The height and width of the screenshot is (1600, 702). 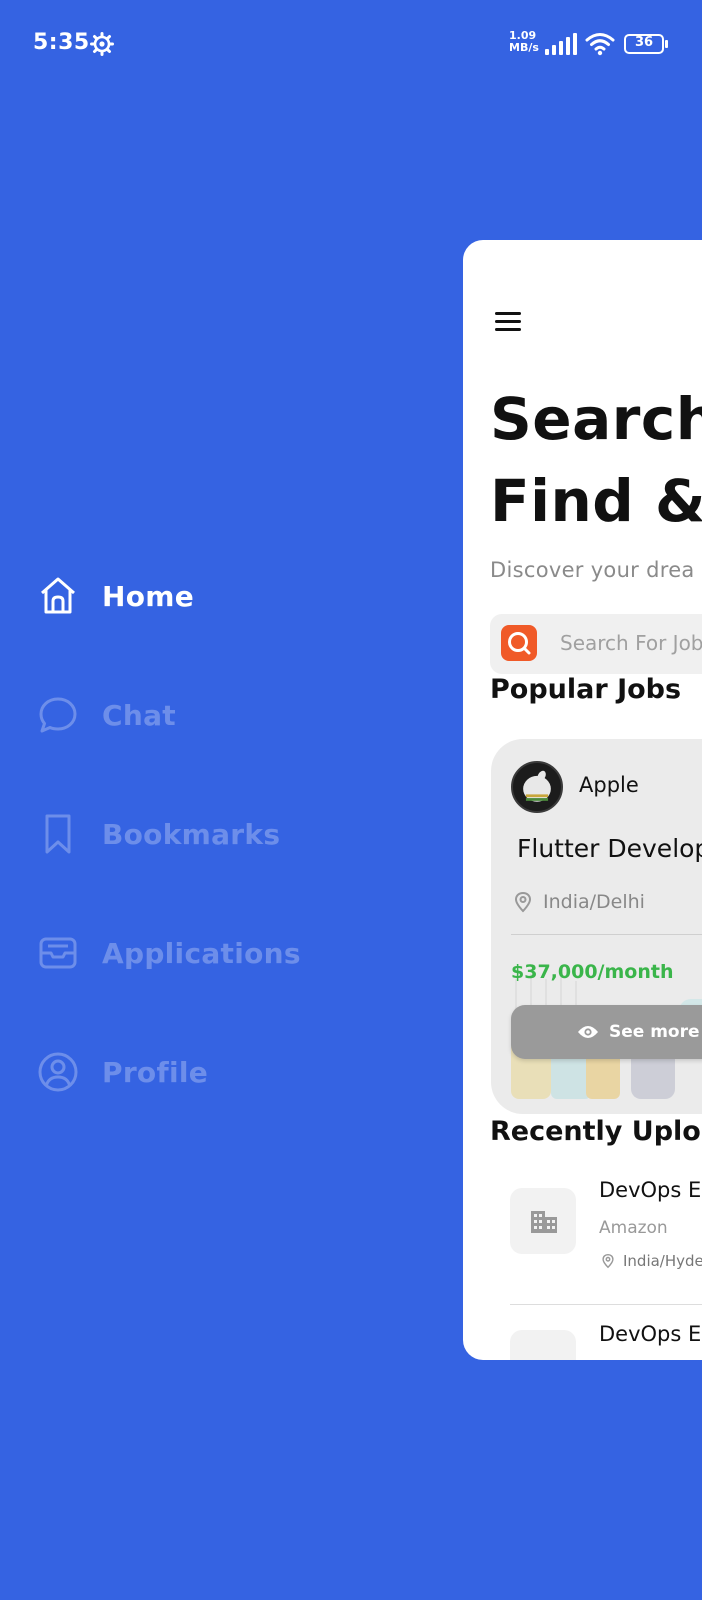 What do you see at coordinates (592, 570) in the screenshot?
I see `subtitle: Discover your drea` at bounding box center [592, 570].